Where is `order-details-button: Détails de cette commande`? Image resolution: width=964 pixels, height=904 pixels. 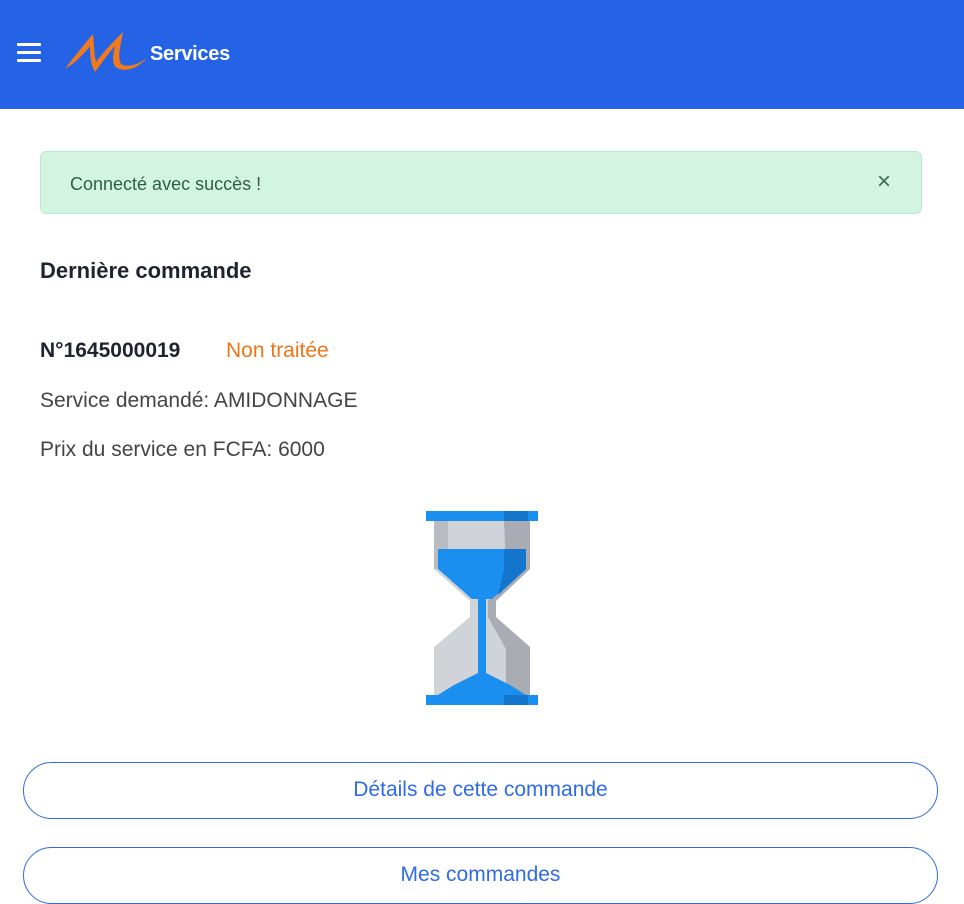
order-details-button: Détails de cette commande is located at coordinates (480, 790).